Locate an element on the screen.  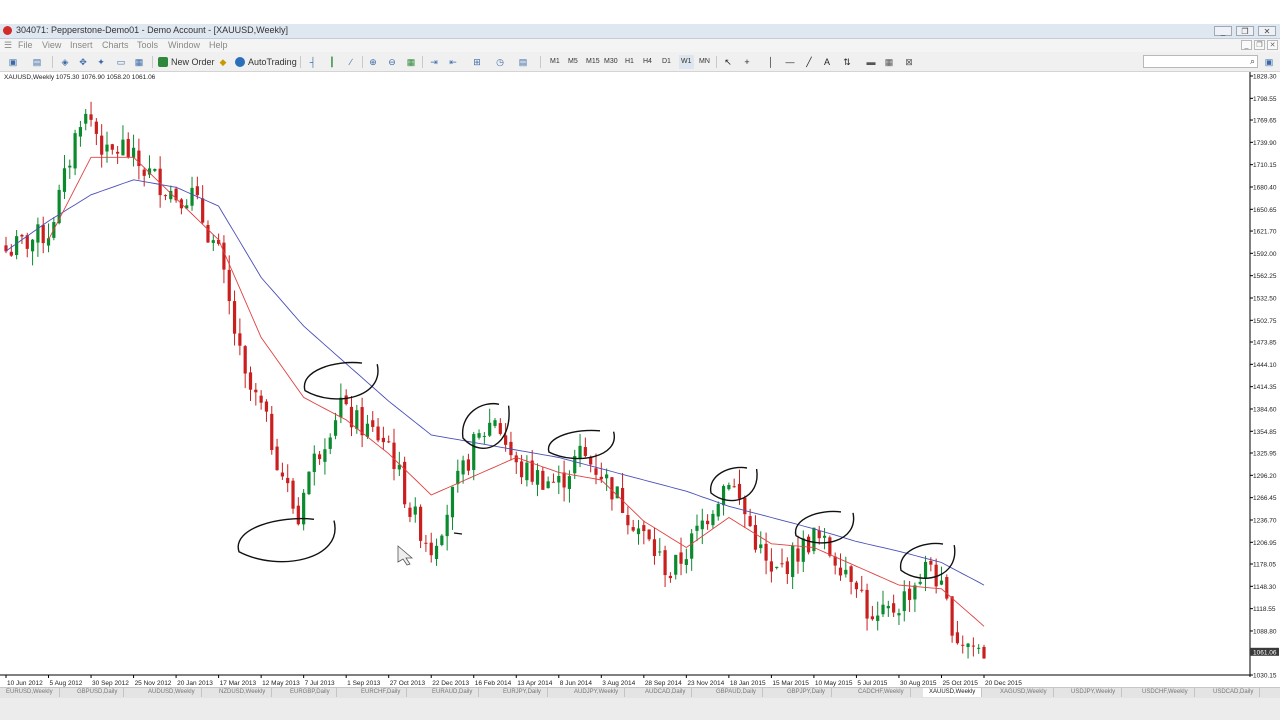
line-chart-icon: ∕ is located at coordinates (351, 62).